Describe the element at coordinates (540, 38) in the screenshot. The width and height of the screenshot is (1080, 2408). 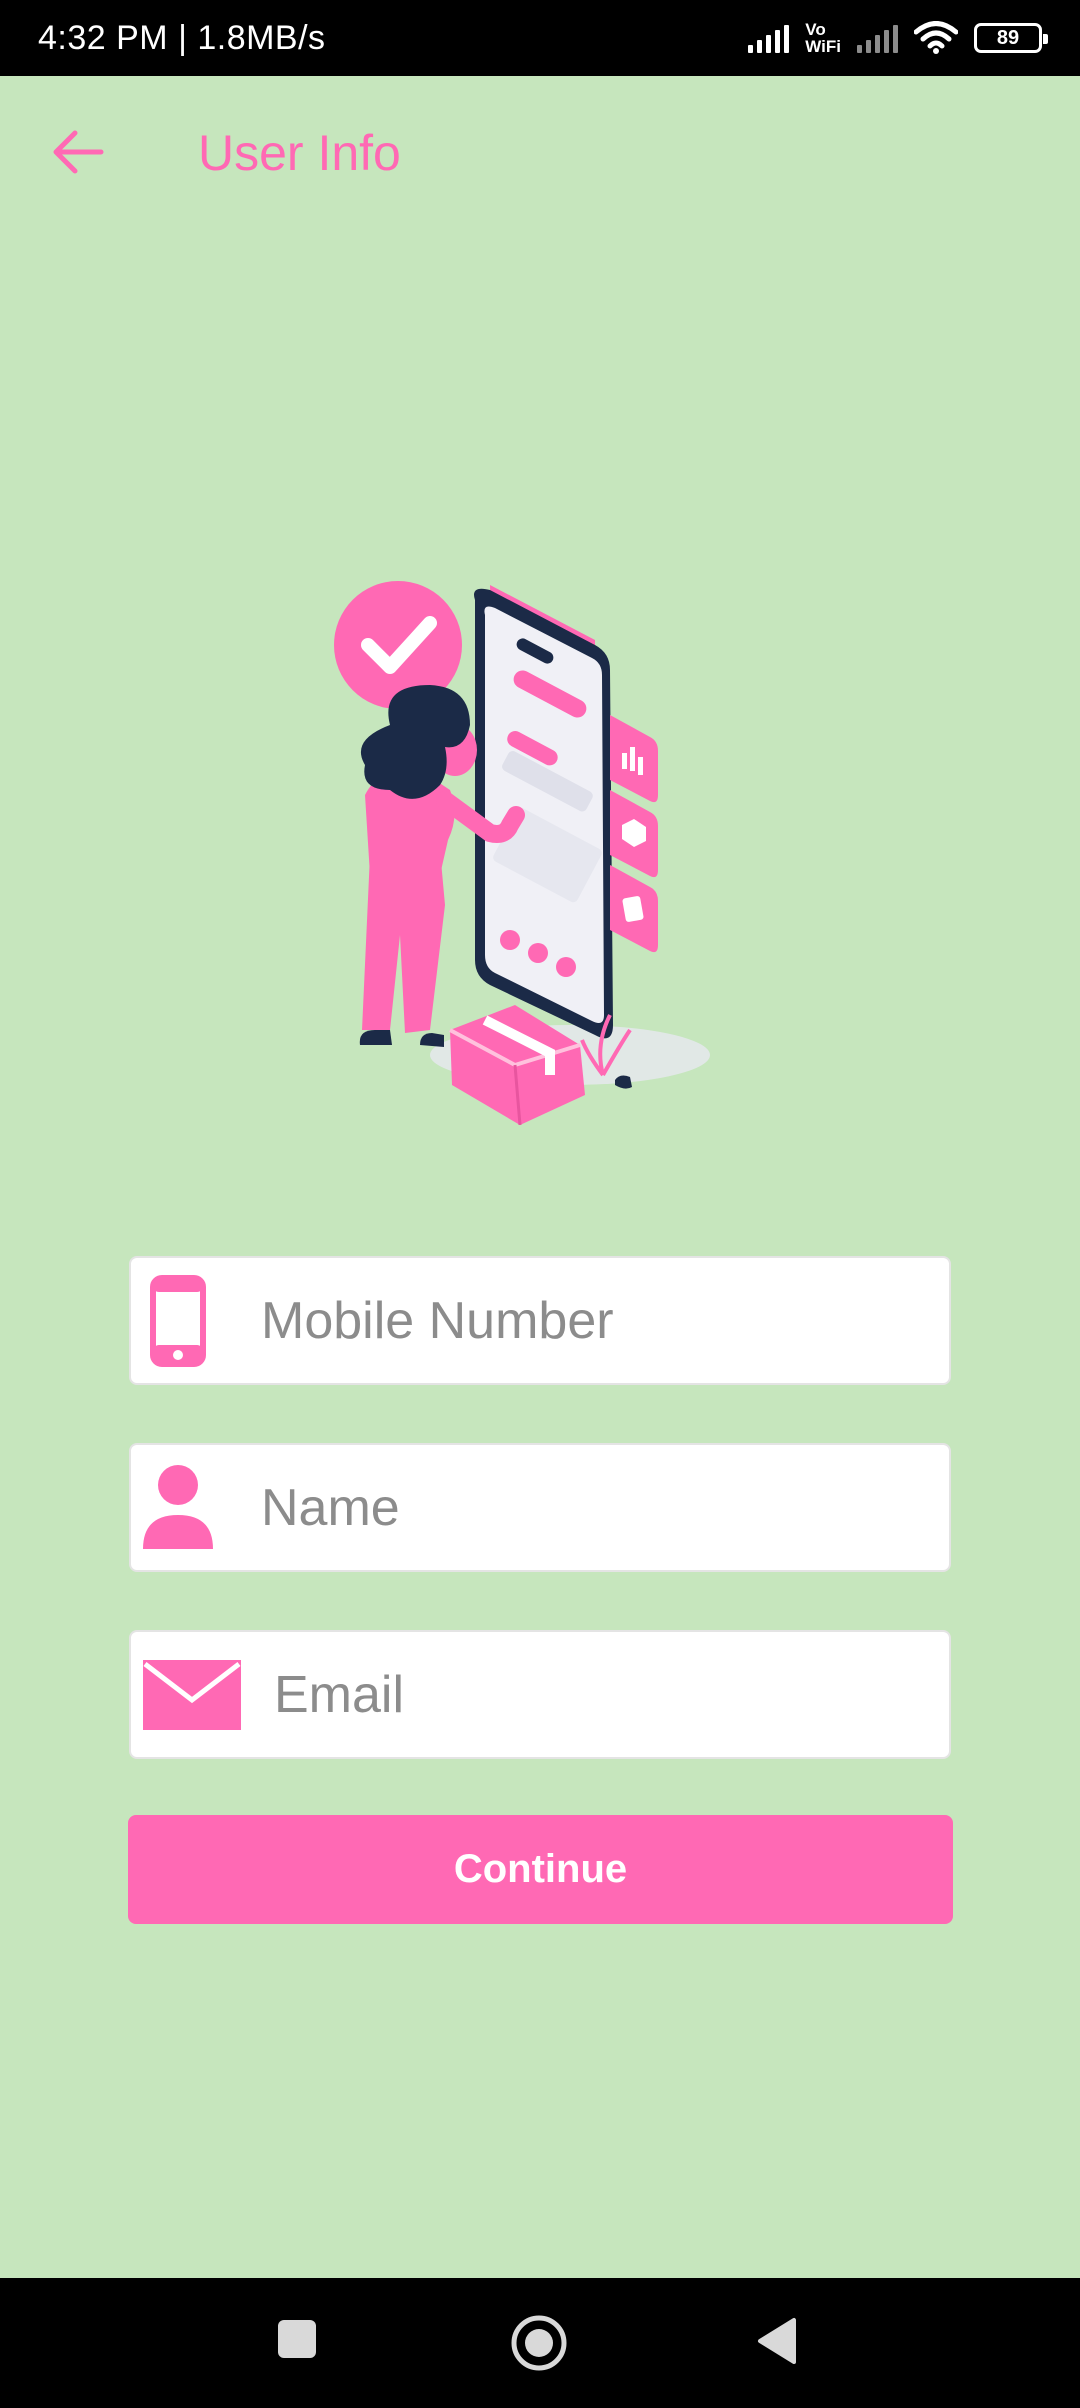
I see `status-bar: 4:32 PM | 1.8MB/s Vo WiFi 89` at that location.